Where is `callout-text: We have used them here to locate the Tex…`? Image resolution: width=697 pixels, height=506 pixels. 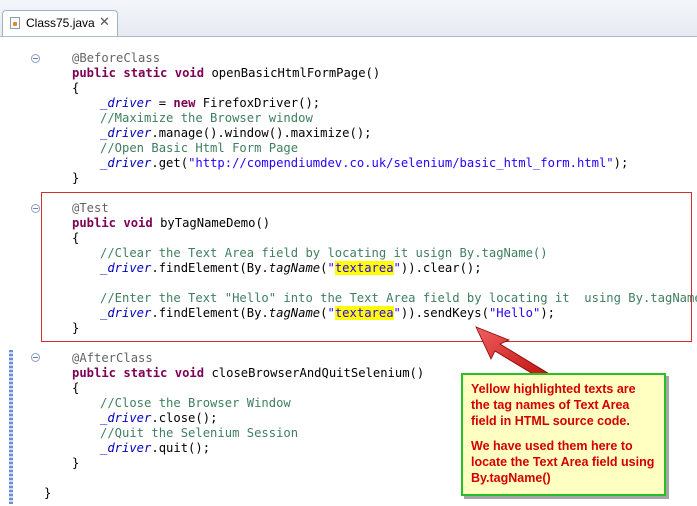
callout-text: We have used them here to locate the Tex… is located at coordinates (563, 462).